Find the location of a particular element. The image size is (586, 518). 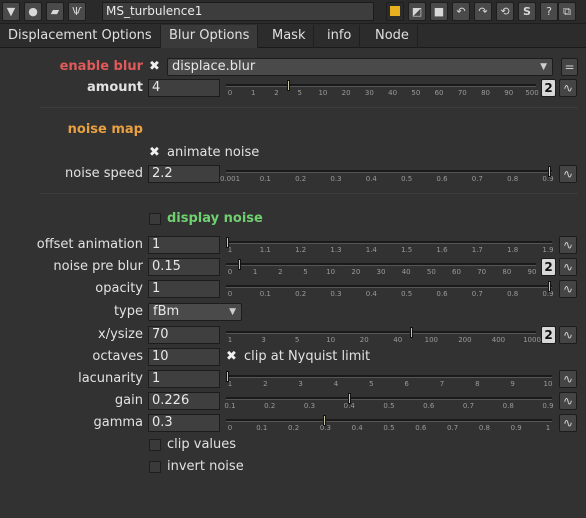

gain-animation-icon: ∿ is located at coordinates (568, 401).